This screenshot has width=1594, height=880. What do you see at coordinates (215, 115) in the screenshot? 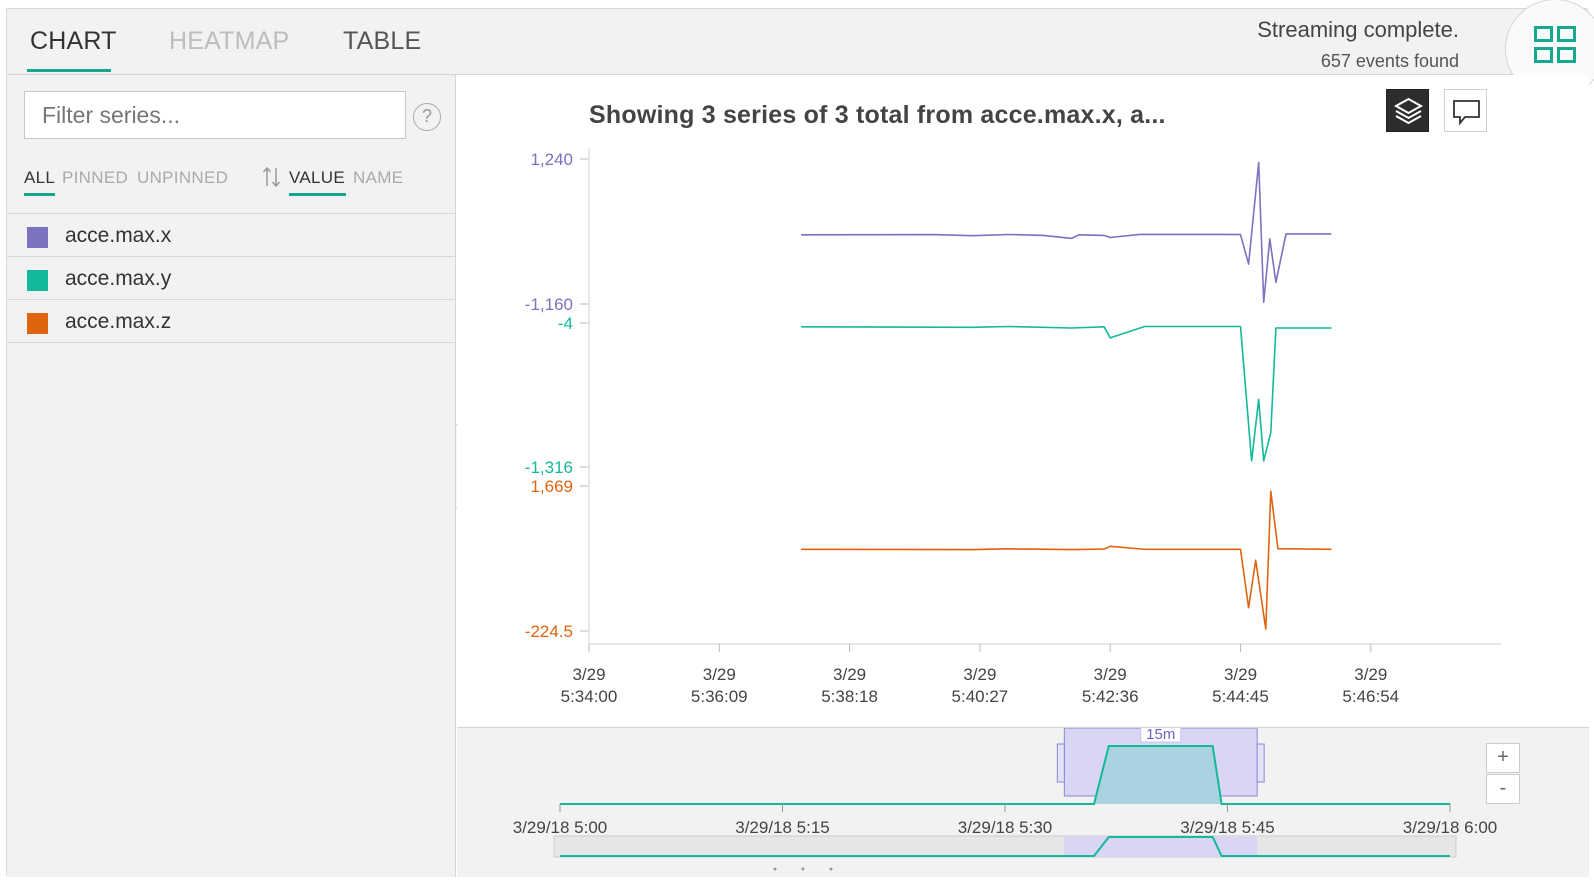
I see `filter-series-input` at bounding box center [215, 115].